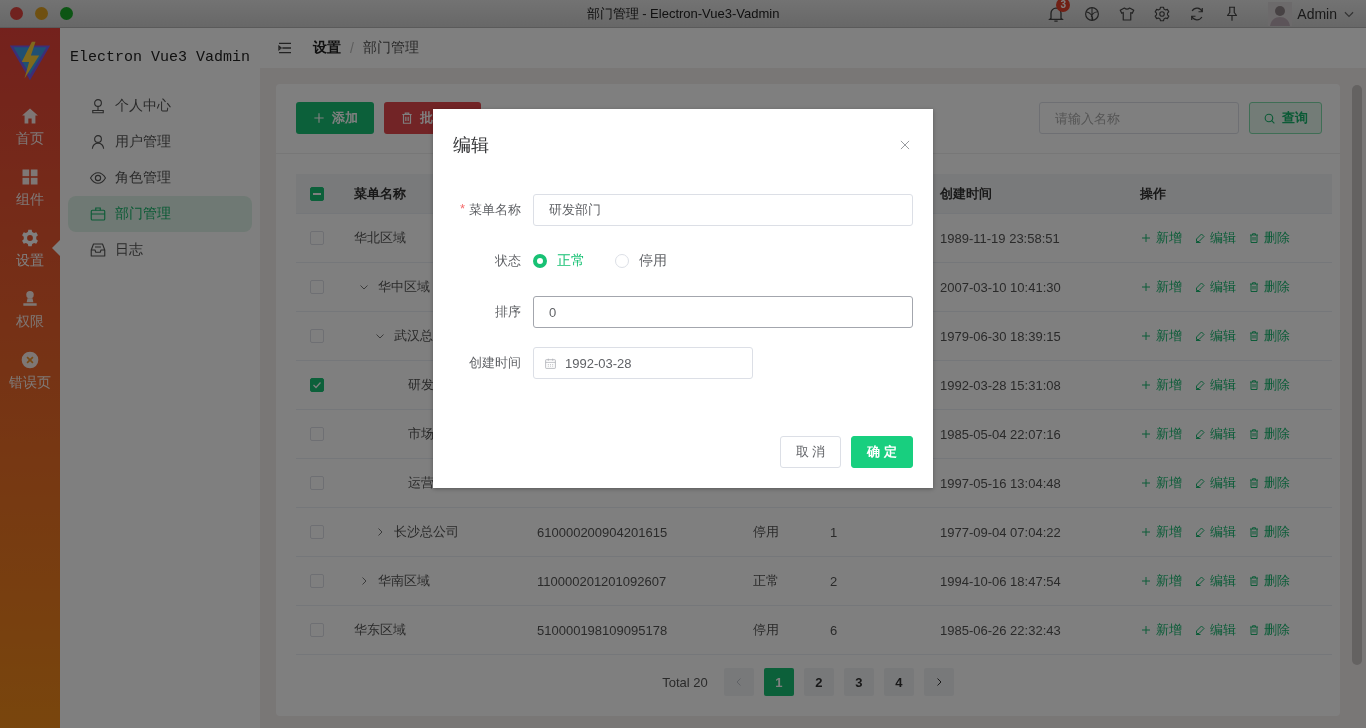 Image resolution: width=1366 pixels, height=728 pixels. What do you see at coordinates (380, 193) in the screenshot?
I see `column-header: 菜单名称` at bounding box center [380, 193].